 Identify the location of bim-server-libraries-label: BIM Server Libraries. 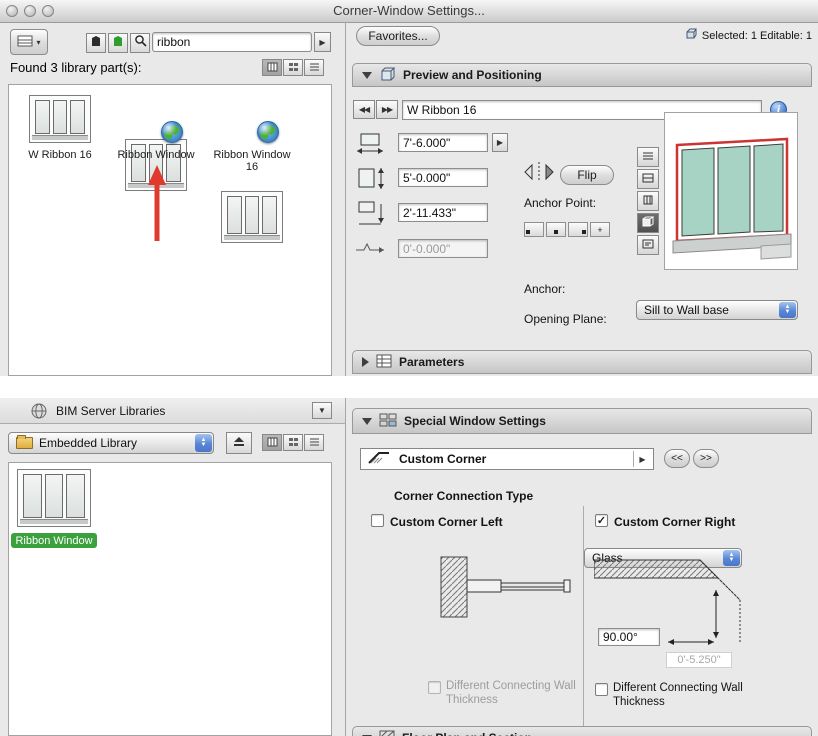
(111, 411).